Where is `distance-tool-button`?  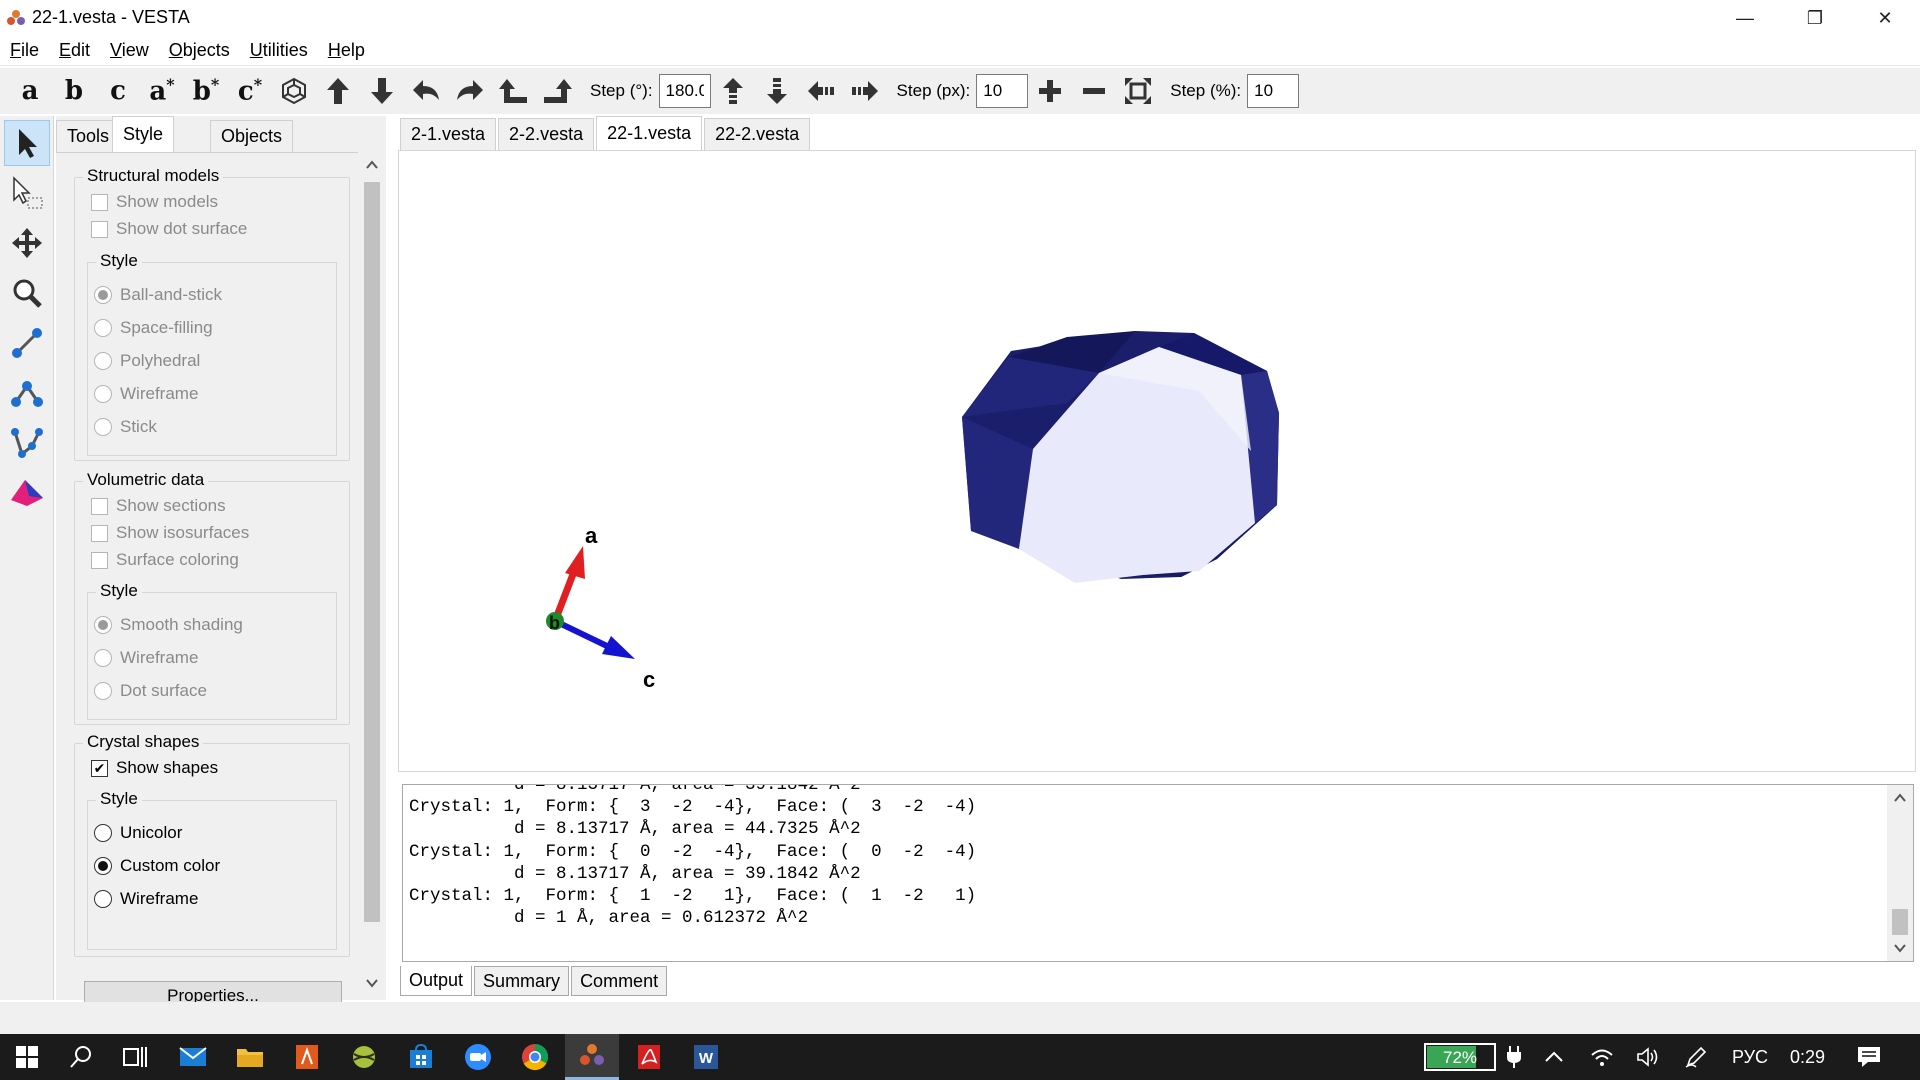 distance-tool-button is located at coordinates (27, 343).